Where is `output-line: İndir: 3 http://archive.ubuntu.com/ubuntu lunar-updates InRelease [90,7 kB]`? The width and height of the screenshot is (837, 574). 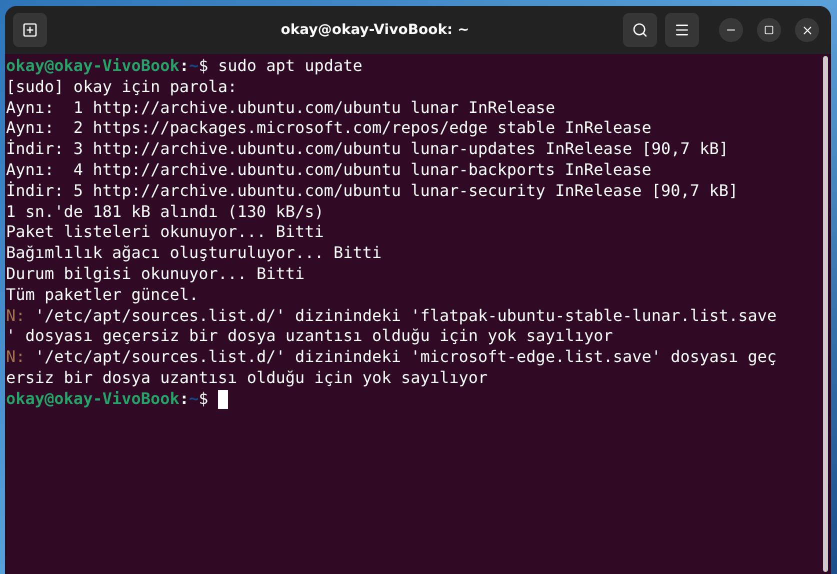
output-line: İndir: 3 http://archive.ubuntu.com/ubuntu lunar-updates InRelease [90,7 kB] is located at coordinates (367, 149).